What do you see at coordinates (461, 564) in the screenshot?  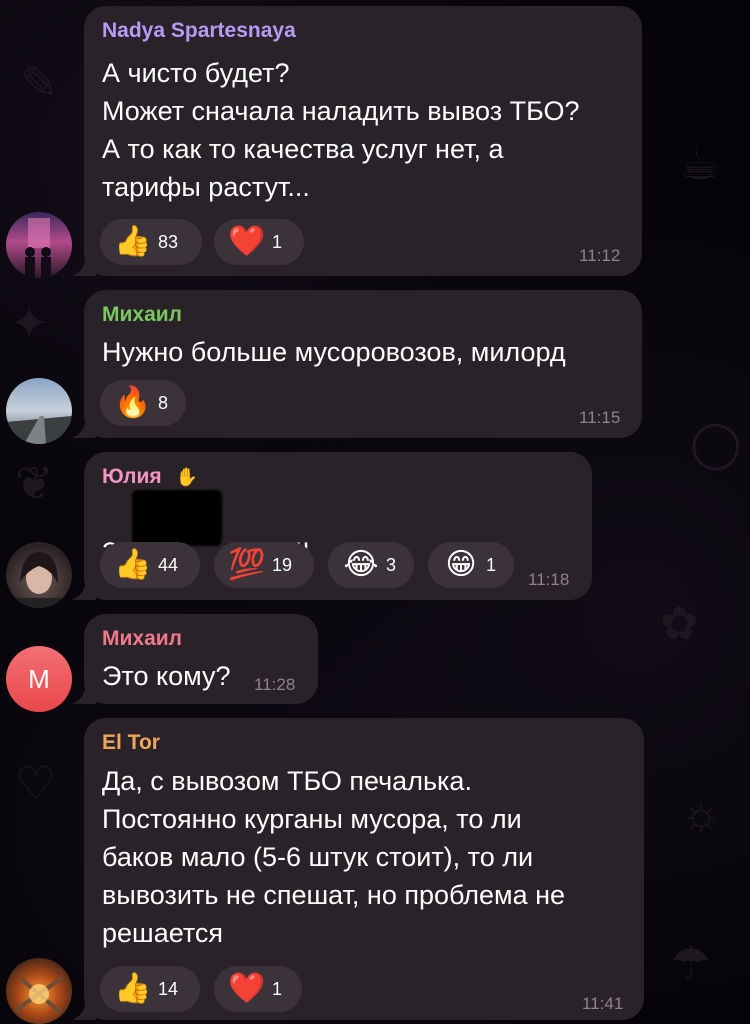 I see `grinning-face-icon: 😁` at bounding box center [461, 564].